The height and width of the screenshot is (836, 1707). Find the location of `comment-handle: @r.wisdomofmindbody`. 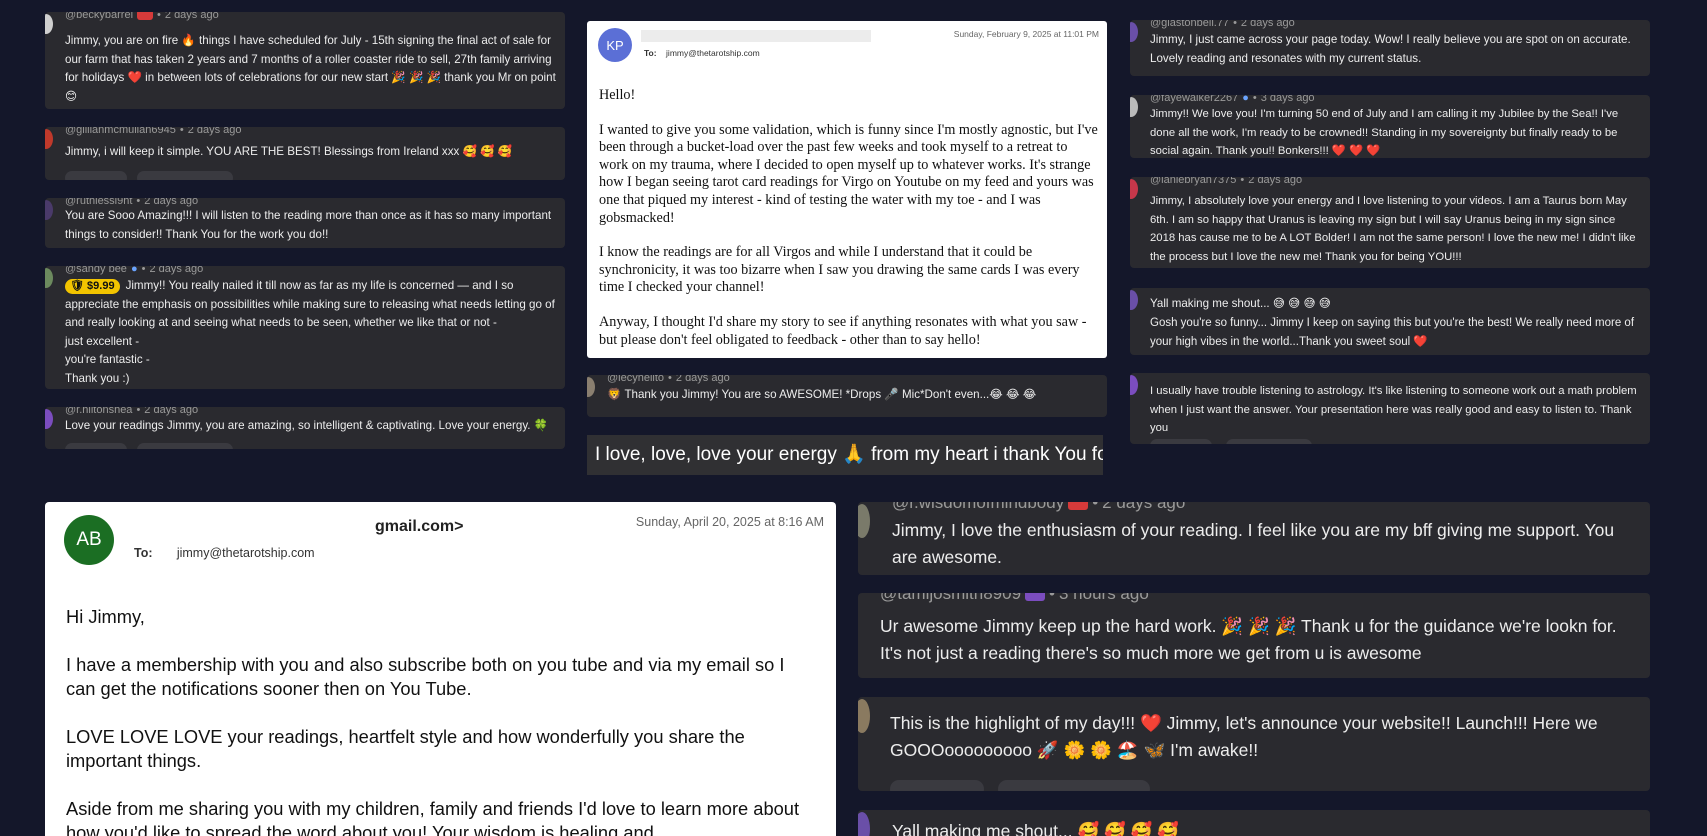

comment-handle: @r.wisdomofmindbody is located at coordinates (978, 507).